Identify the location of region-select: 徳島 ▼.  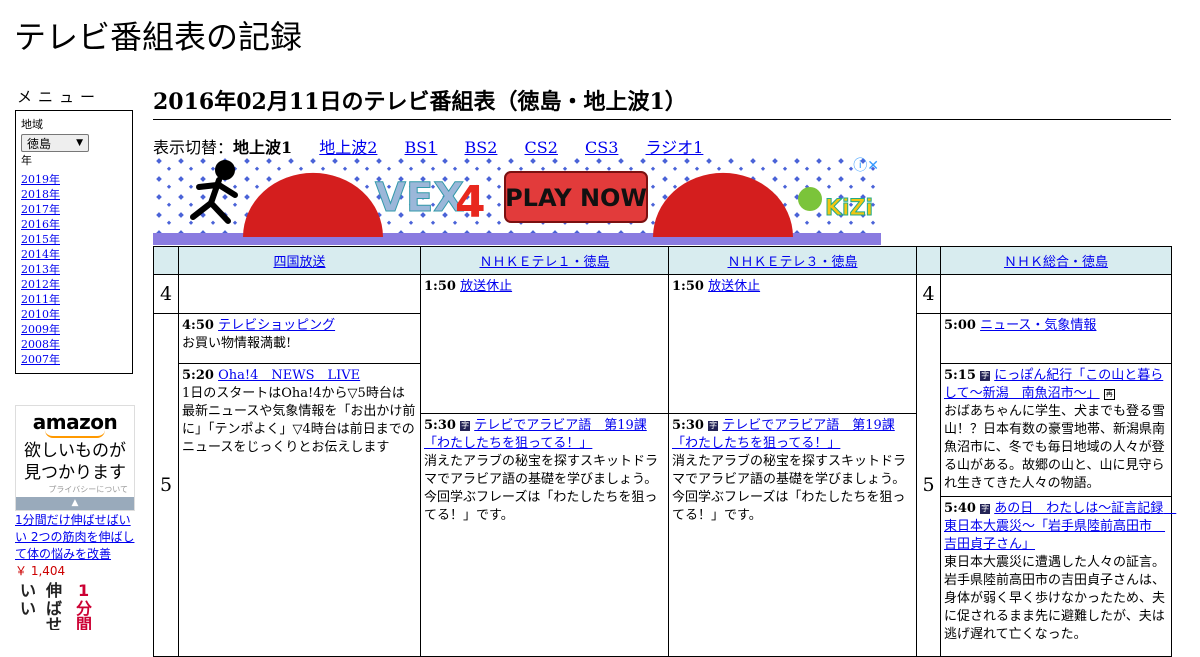
(55, 143).